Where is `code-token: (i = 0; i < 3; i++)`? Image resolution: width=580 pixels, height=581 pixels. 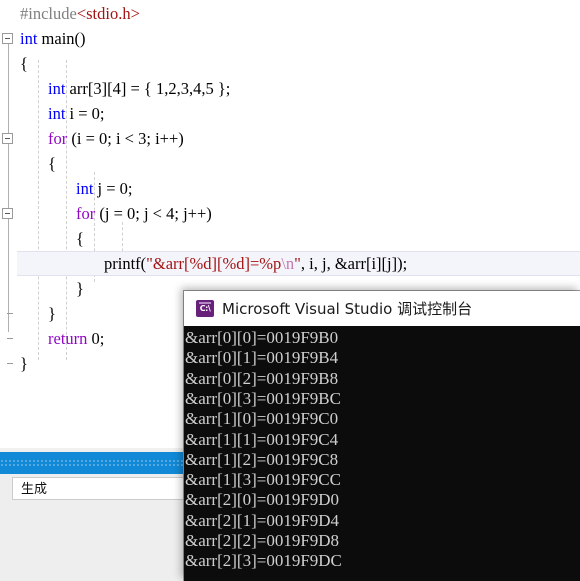
code-token: (i = 0; i < 3; i++) is located at coordinates (125, 138).